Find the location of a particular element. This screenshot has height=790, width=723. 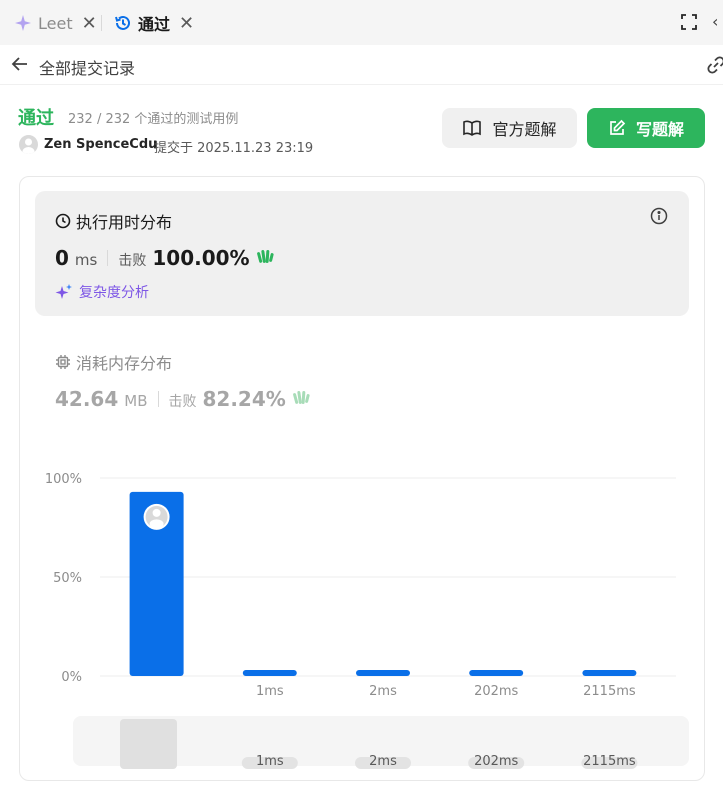

tab-leet-label: Leet is located at coordinates (55, 23).